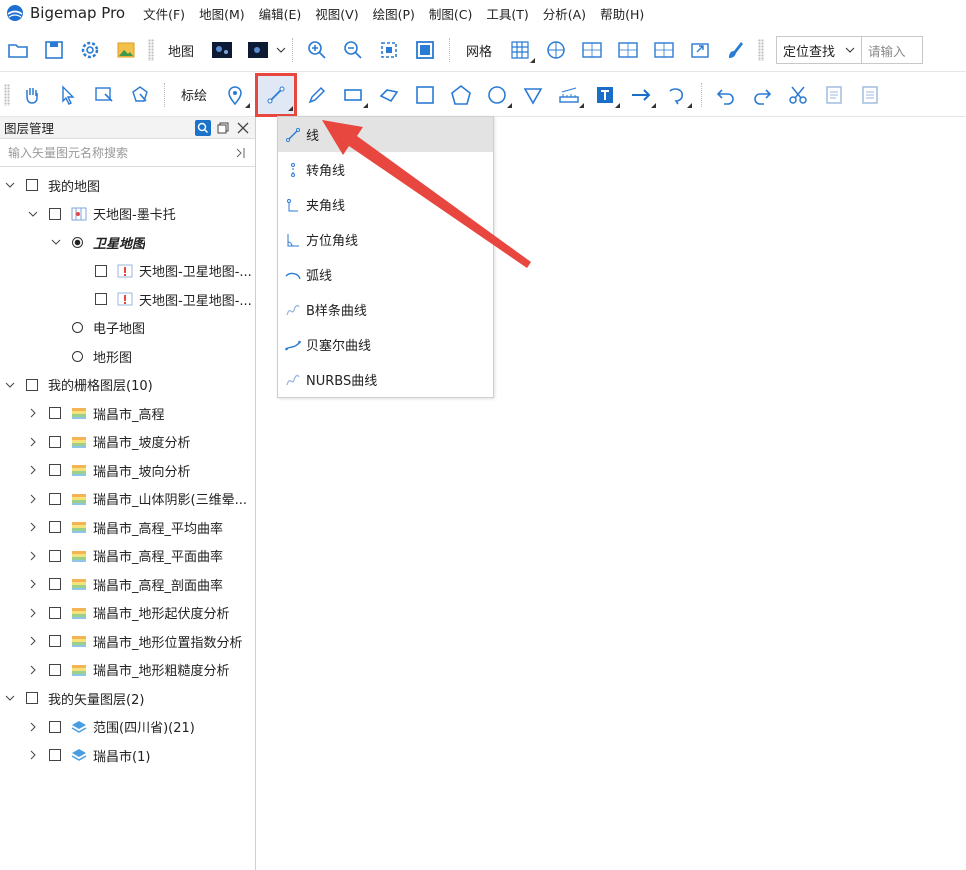  I want to click on open-folder-button, so click(18, 50).